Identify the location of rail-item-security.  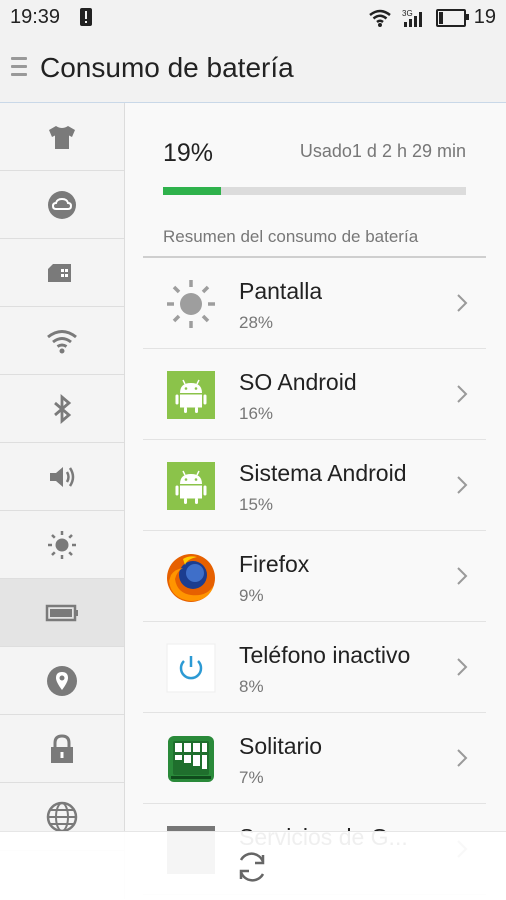
(62, 749).